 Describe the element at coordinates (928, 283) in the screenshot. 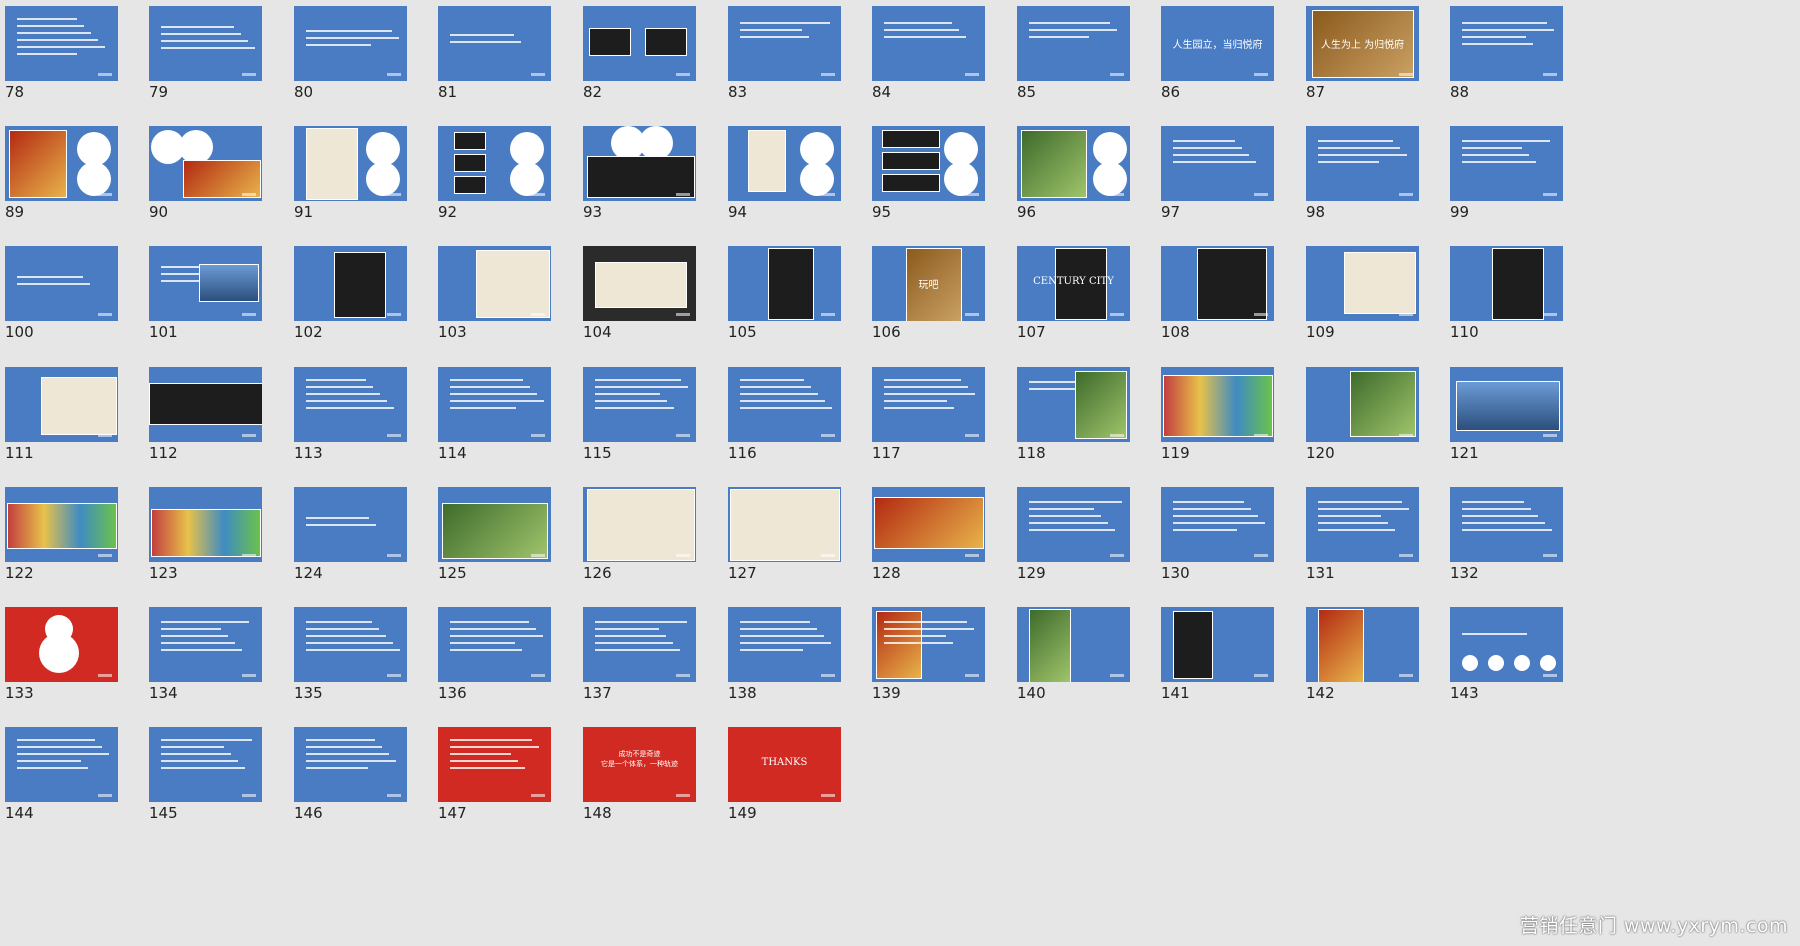

I see `slide-thumbnail: 玩吧` at that location.